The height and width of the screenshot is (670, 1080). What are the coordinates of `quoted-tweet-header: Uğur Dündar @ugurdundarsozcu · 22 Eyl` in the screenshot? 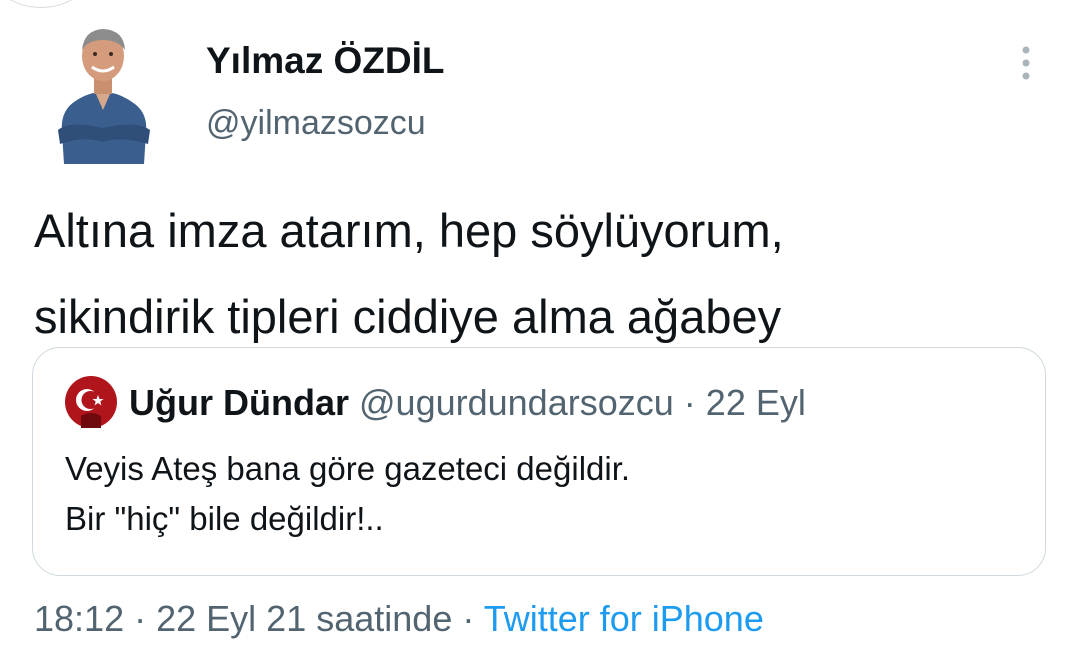 It's located at (467, 403).